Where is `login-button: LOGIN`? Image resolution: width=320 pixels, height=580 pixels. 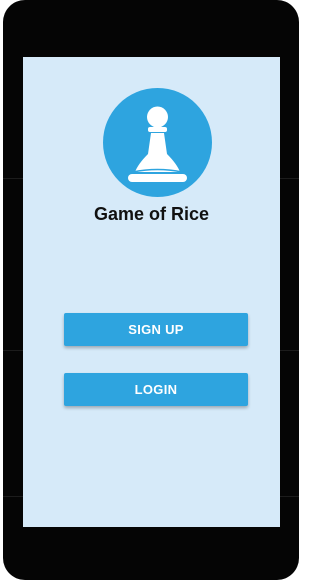
login-button: LOGIN is located at coordinates (156, 389).